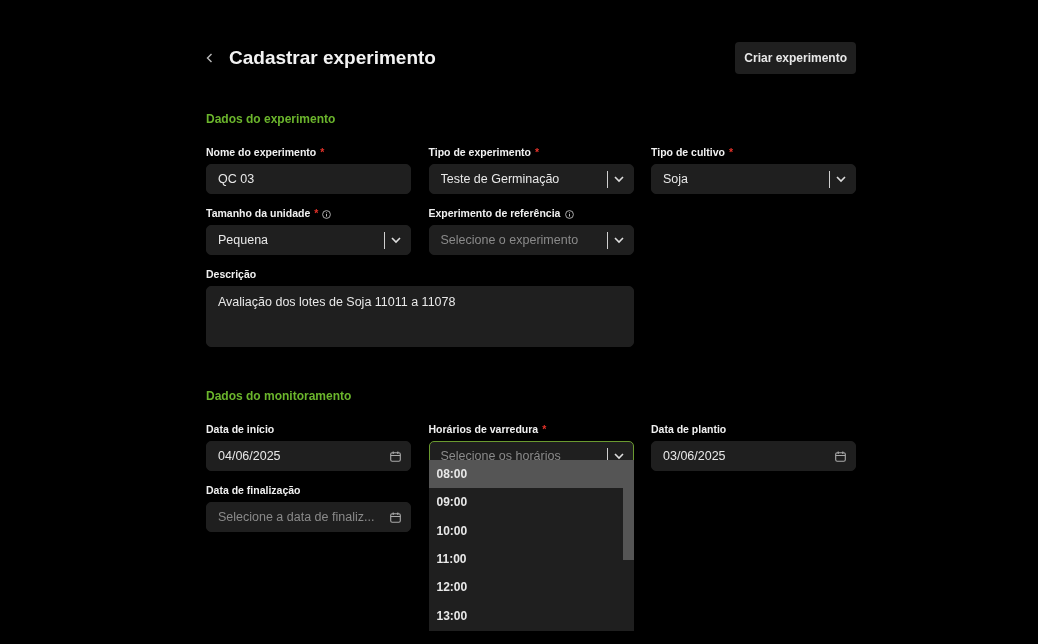  Describe the element at coordinates (531, 179) in the screenshot. I see `select-field: Teste de Germinação` at that location.